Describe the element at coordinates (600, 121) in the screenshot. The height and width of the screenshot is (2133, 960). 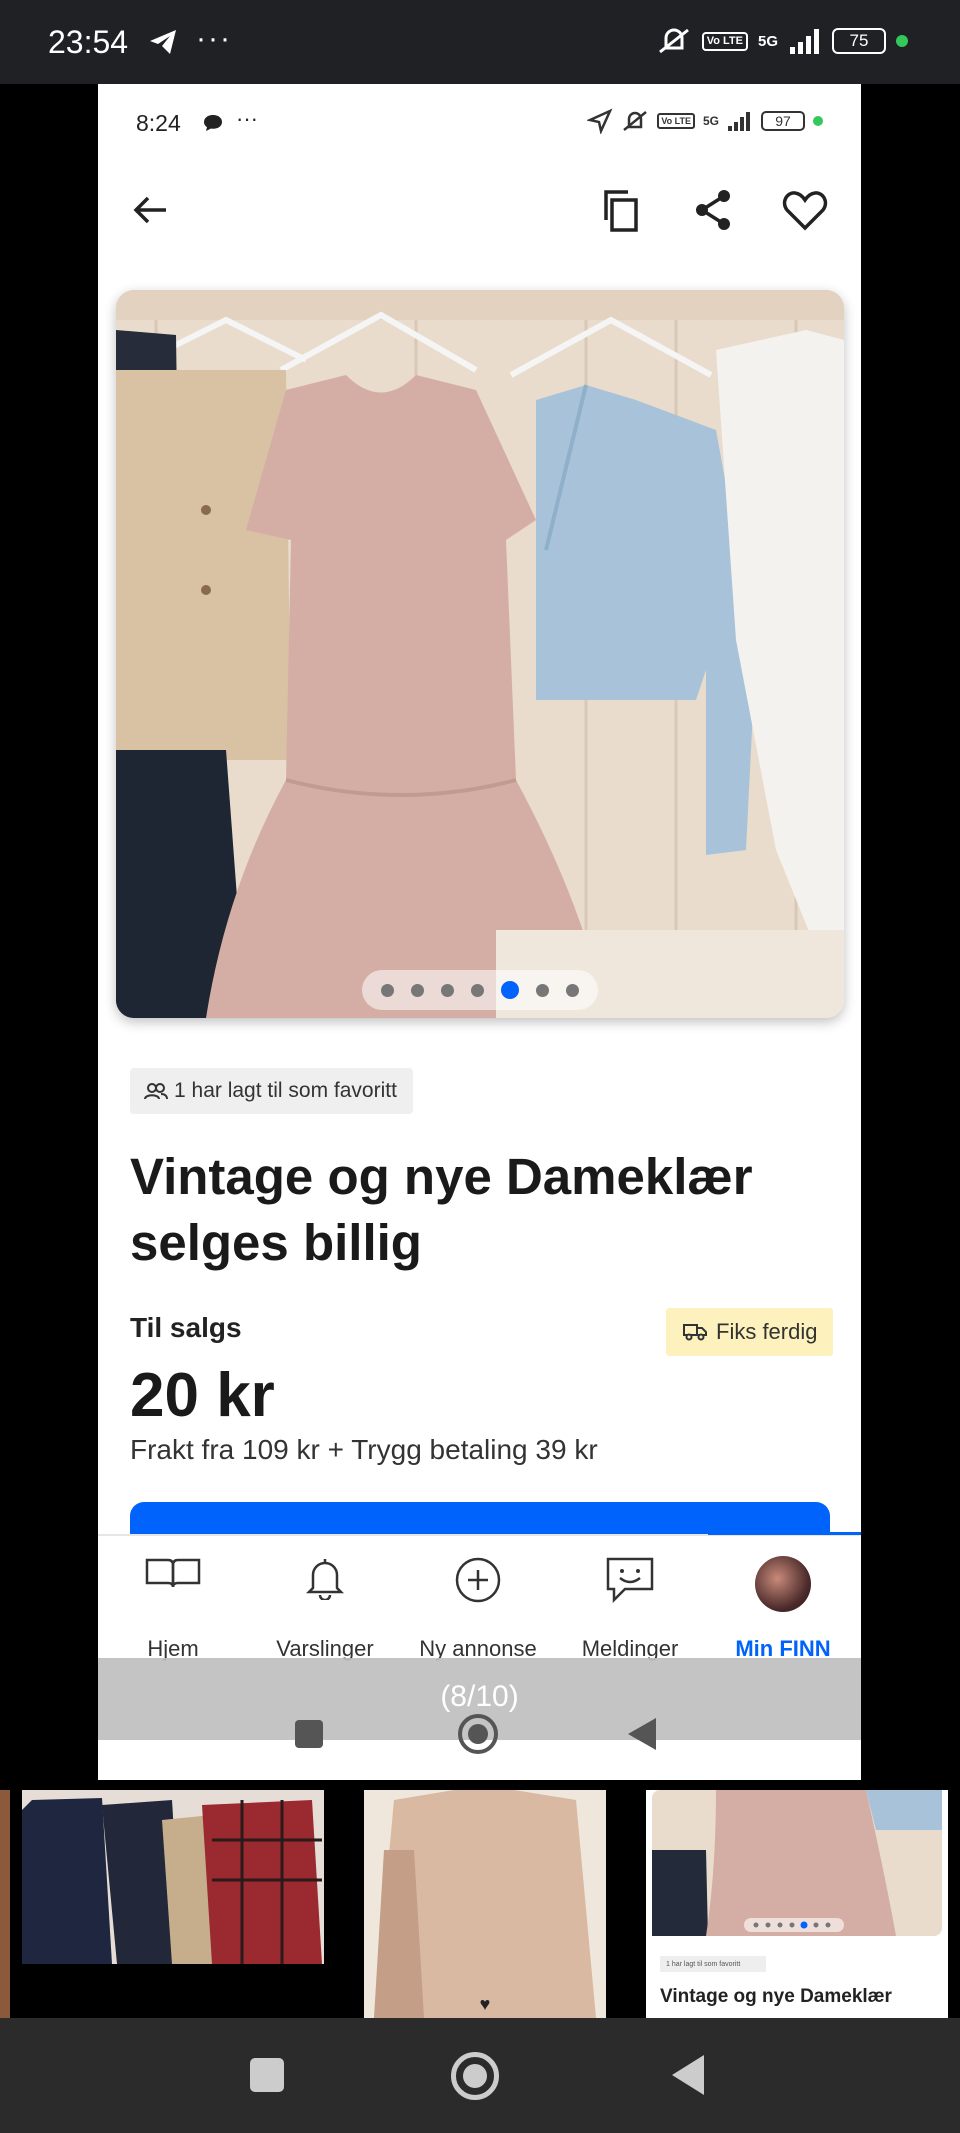
I see `location-icon` at that location.